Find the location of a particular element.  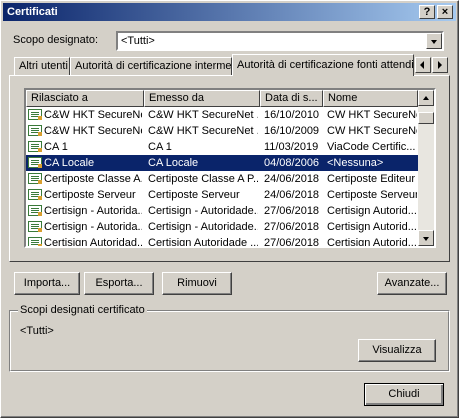

tab-other-users: Altri utenti is located at coordinates (42, 66).